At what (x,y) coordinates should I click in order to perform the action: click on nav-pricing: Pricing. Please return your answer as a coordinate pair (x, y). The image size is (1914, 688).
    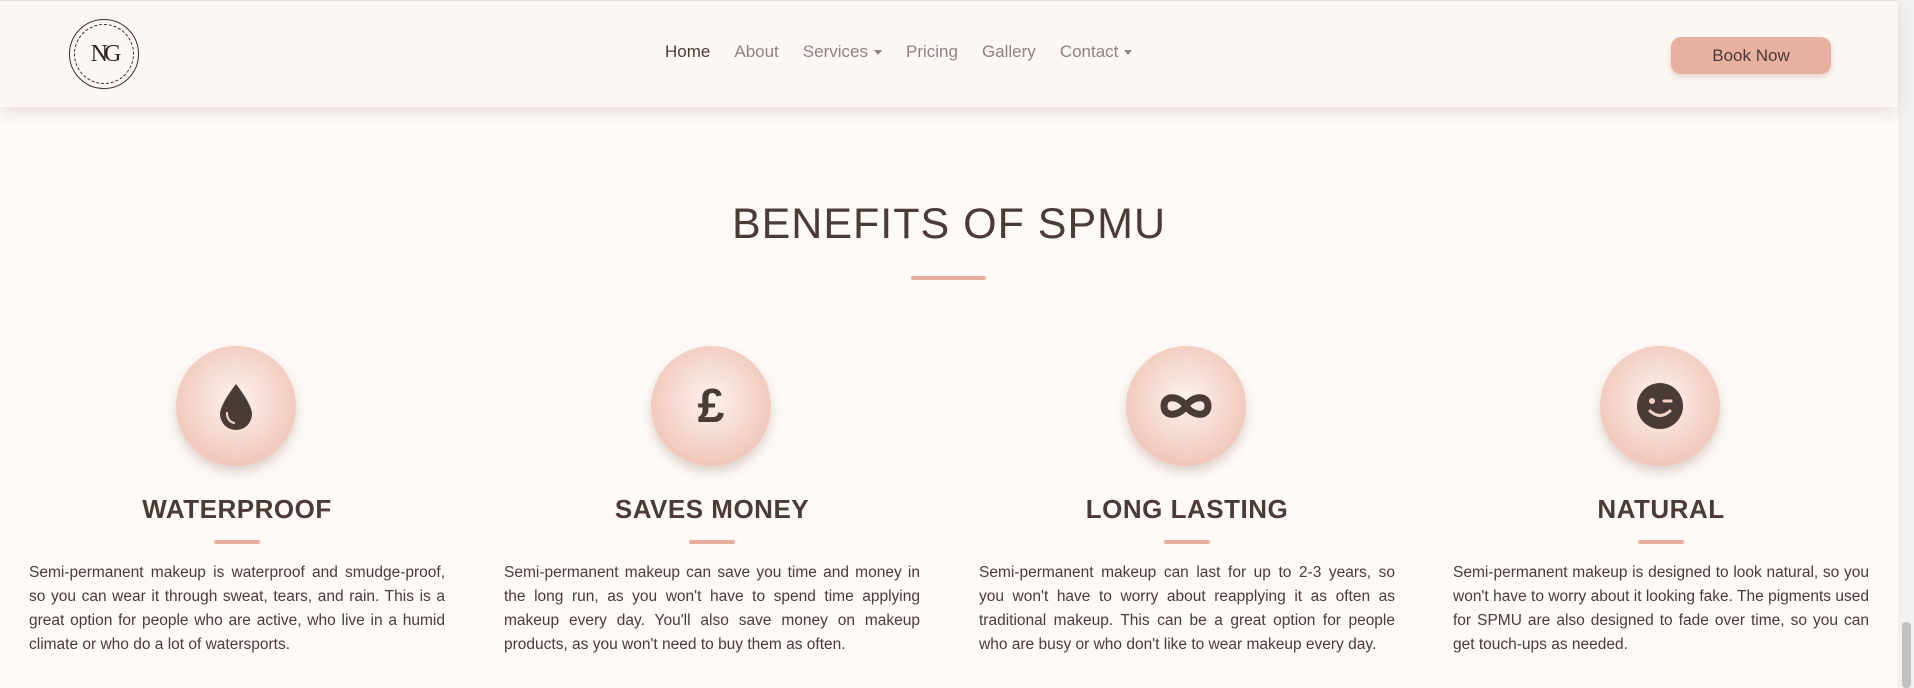
    Looking at the image, I should click on (932, 52).